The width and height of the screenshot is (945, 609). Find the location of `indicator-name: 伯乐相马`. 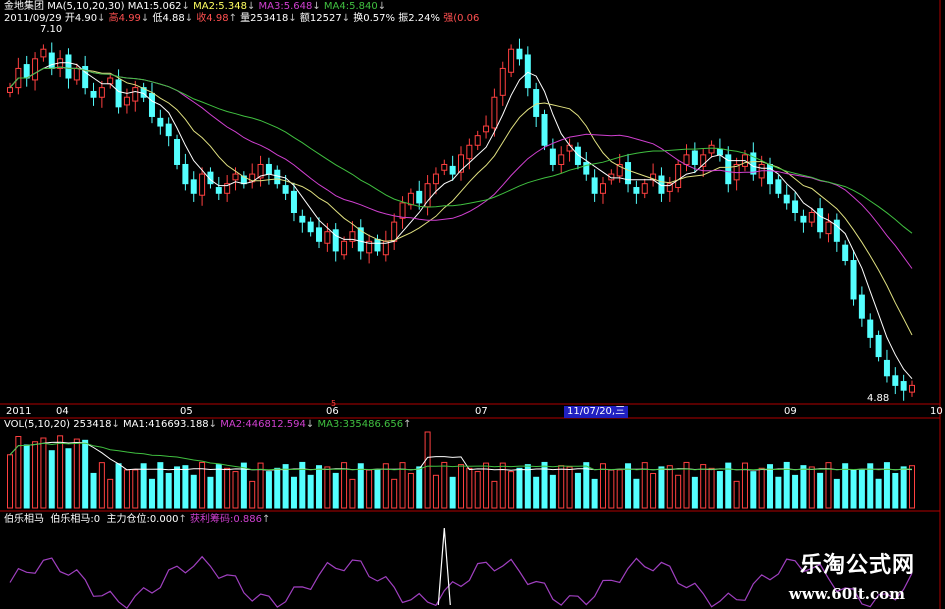

indicator-name: 伯乐相马 is located at coordinates (24, 519).